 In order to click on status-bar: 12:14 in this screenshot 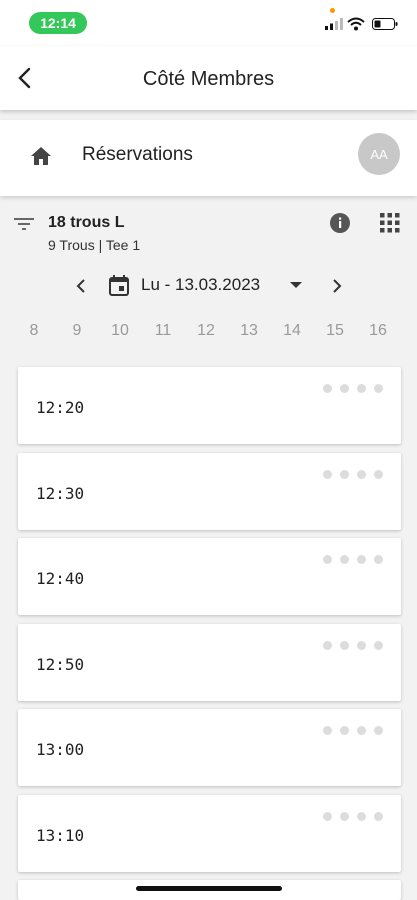, I will do `click(208, 23)`.